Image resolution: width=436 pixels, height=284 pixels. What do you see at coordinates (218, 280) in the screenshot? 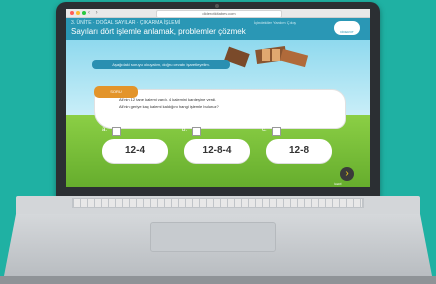
I see `laptop-bottom-edge` at bounding box center [218, 280].